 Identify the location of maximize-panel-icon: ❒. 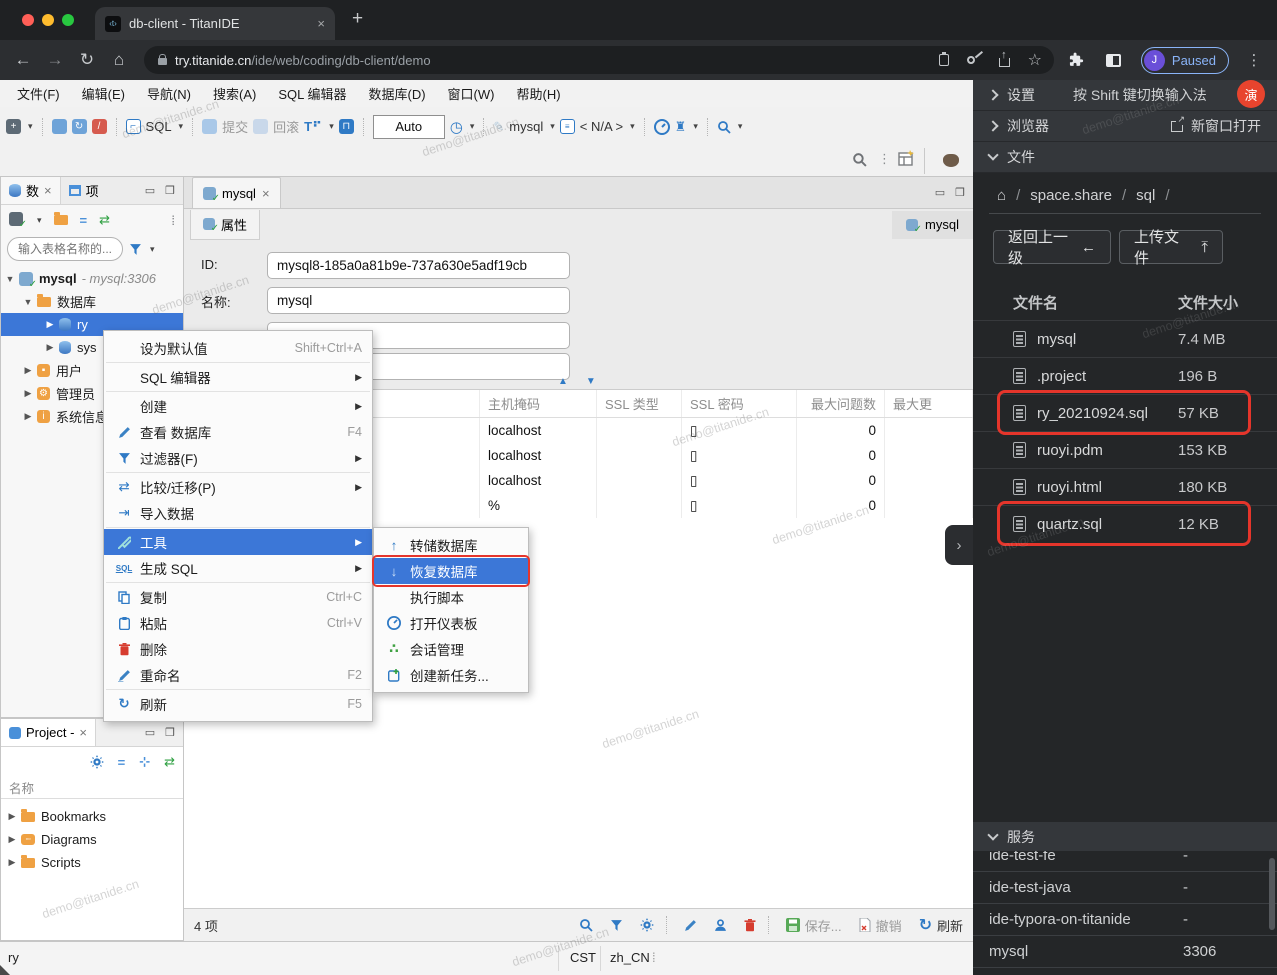
(170, 190).